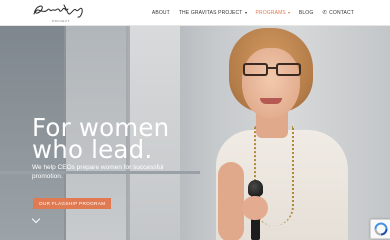 This screenshot has height=240, width=390. I want to click on flagship-program-button: OUR FLAGSHIP PROGRAM, so click(72, 203).